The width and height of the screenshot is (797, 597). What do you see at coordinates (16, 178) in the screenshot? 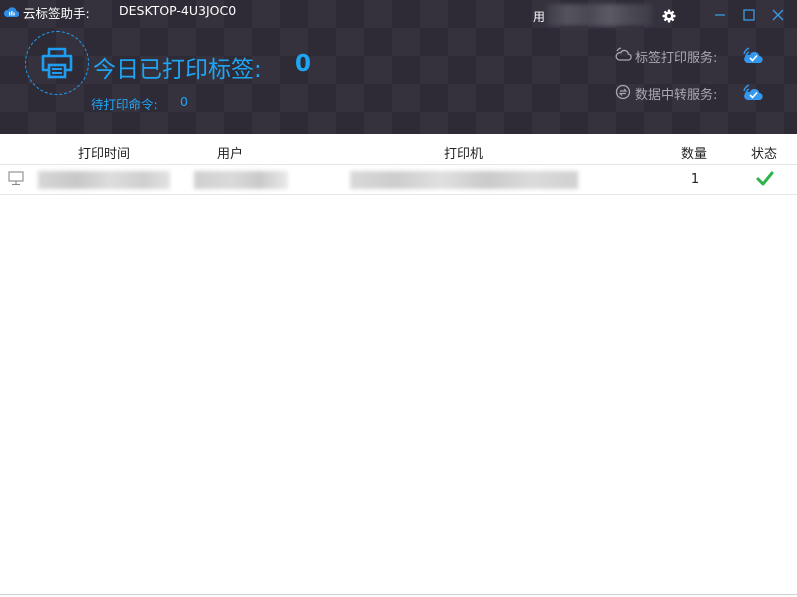
I see `computer-icon` at bounding box center [16, 178].